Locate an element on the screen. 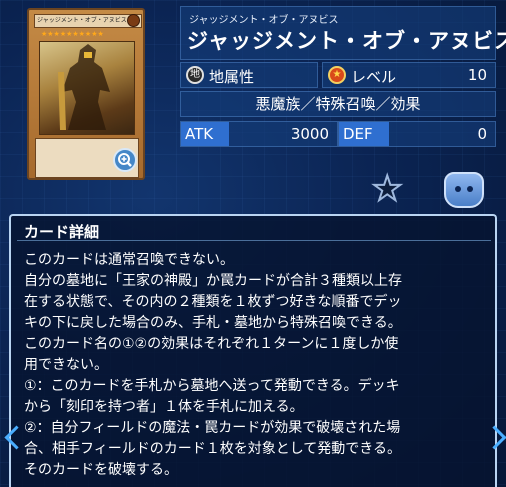 The height and width of the screenshot is (487, 506). def-row: DEF 0 is located at coordinates (417, 134).